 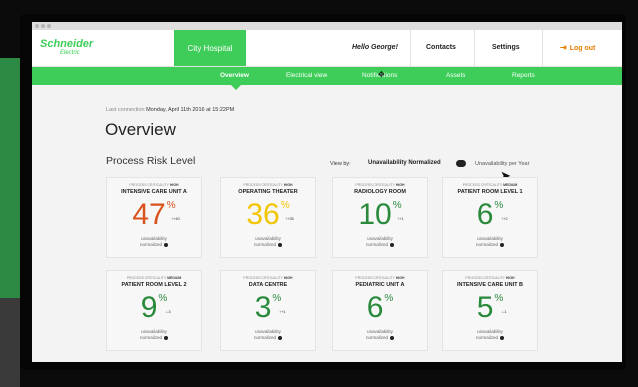 What do you see at coordinates (563, 47) in the screenshot?
I see `logout-icon: ⇥` at bounding box center [563, 47].